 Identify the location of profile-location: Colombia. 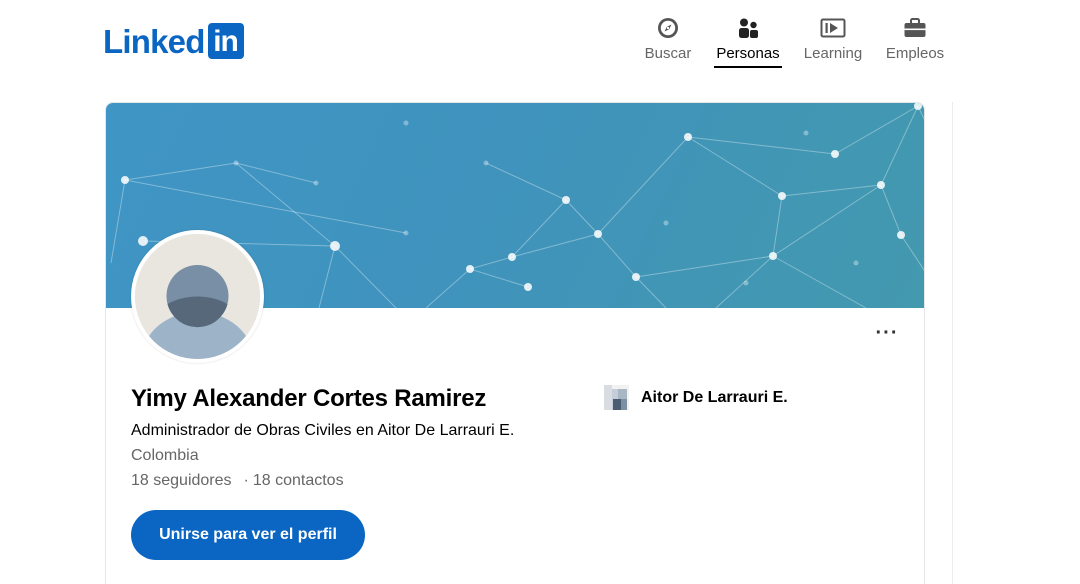
(165, 455).